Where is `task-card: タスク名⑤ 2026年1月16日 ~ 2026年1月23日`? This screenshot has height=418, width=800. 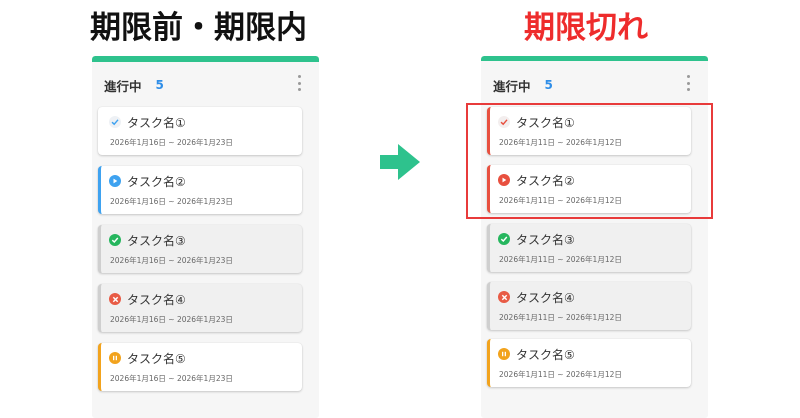
task-card: タスク名⑤ 2026年1月16日 ~ 2026年1月23日 is located at coordinates (200, 367).